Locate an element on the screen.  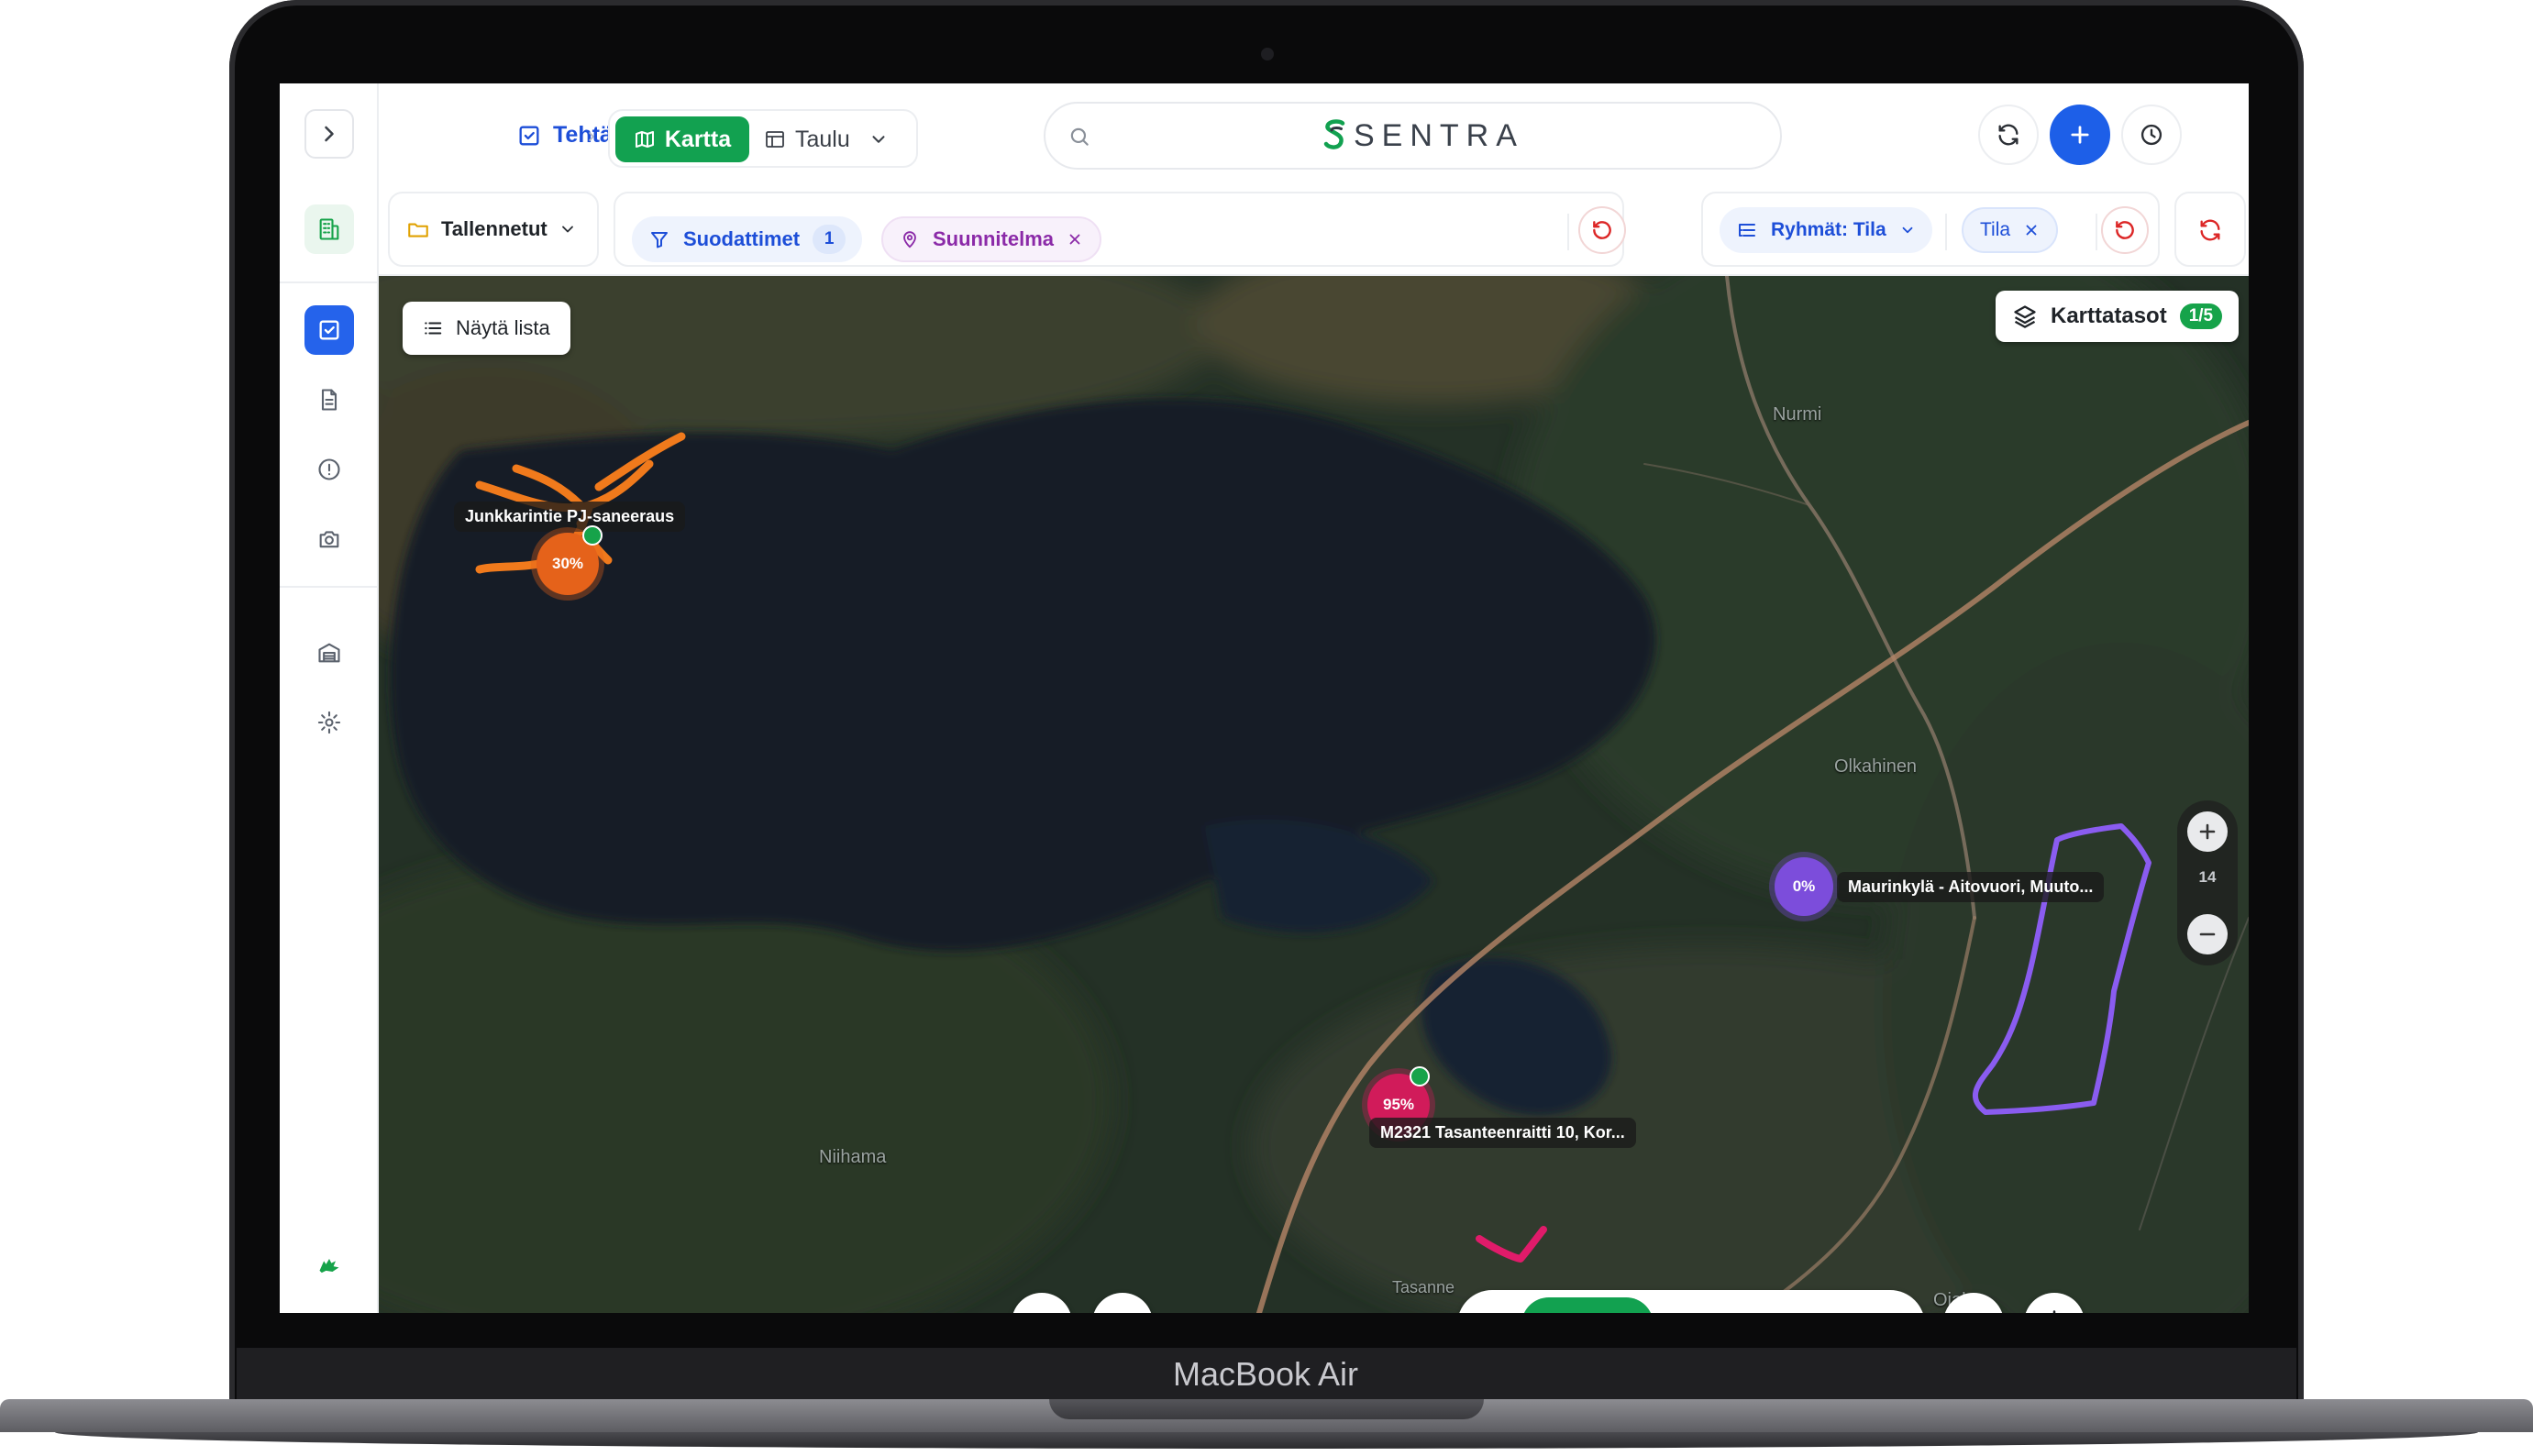
plan-chip-label: Suunnitelma is located at coordinates (994, 238).